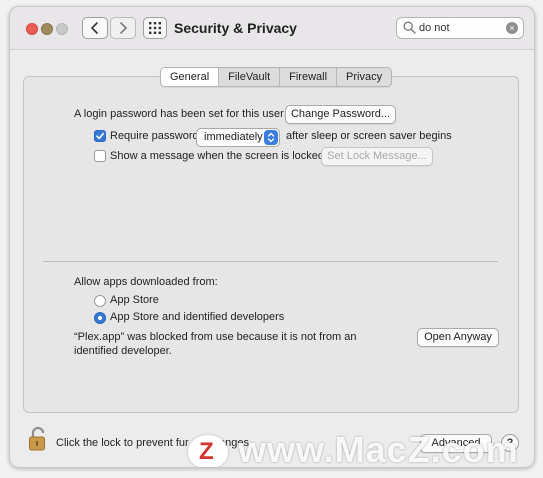  I want to click on watermark-logo: Z, so click(208, 451).